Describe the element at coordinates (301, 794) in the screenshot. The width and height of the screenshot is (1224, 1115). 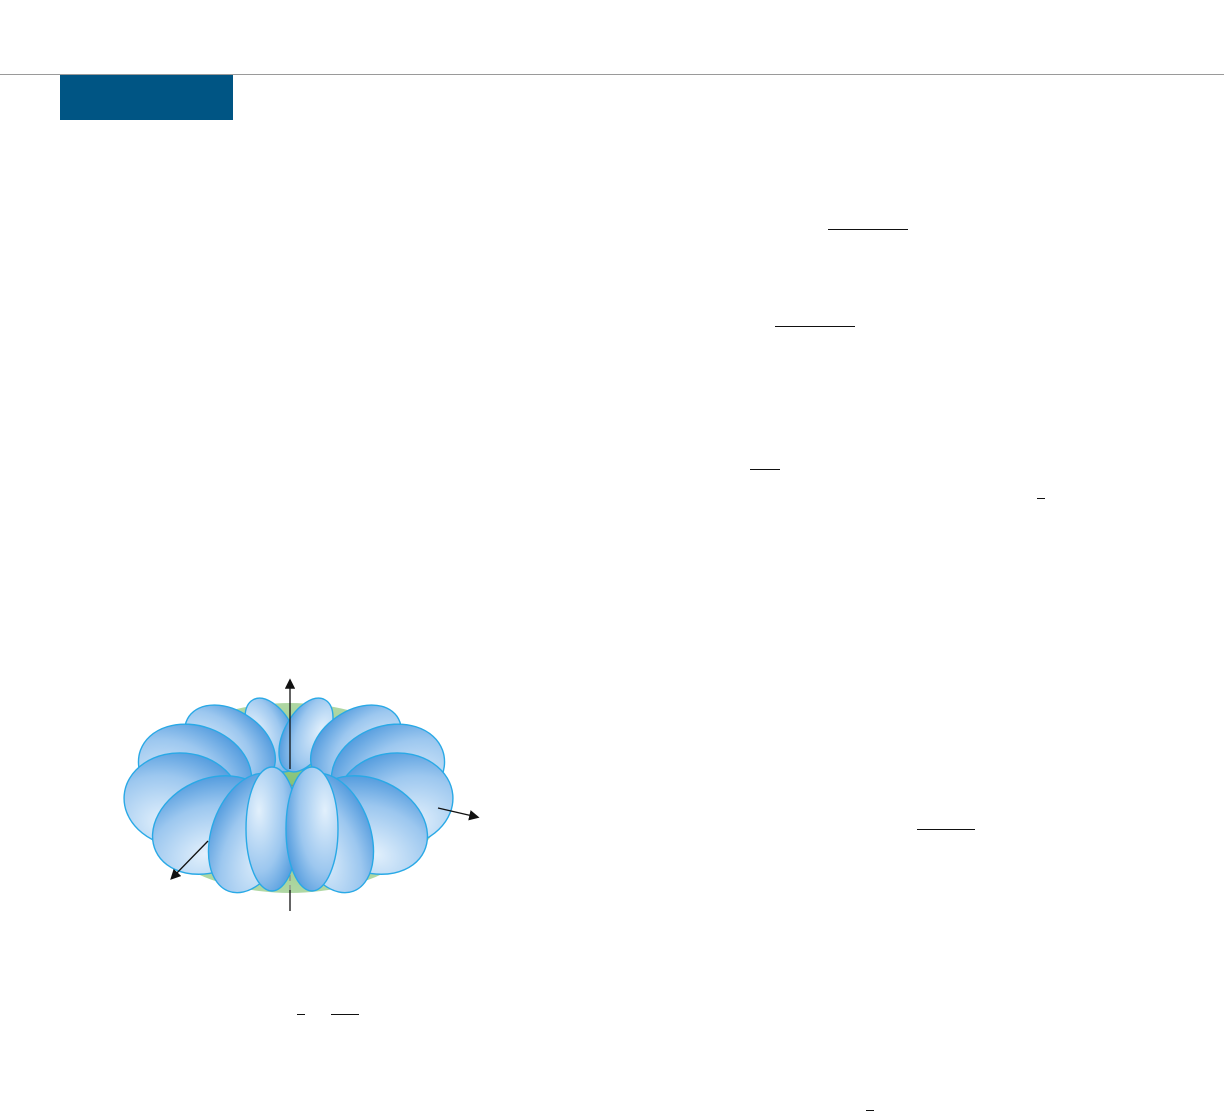
I see `torus-figure-svg` at that location.